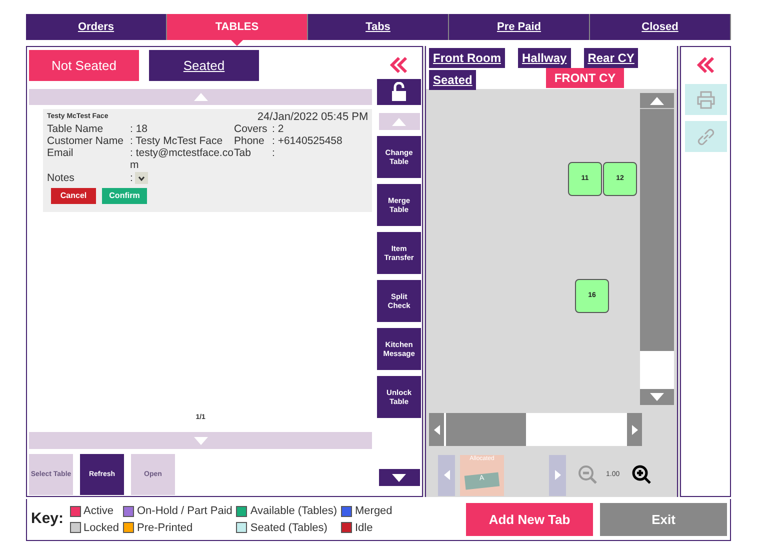 The image size is (769, 551). What do you see at coordinates (611, 58) in the screenshot?
I see `area-tab: Rear CY` at bounding box center [611, 58].